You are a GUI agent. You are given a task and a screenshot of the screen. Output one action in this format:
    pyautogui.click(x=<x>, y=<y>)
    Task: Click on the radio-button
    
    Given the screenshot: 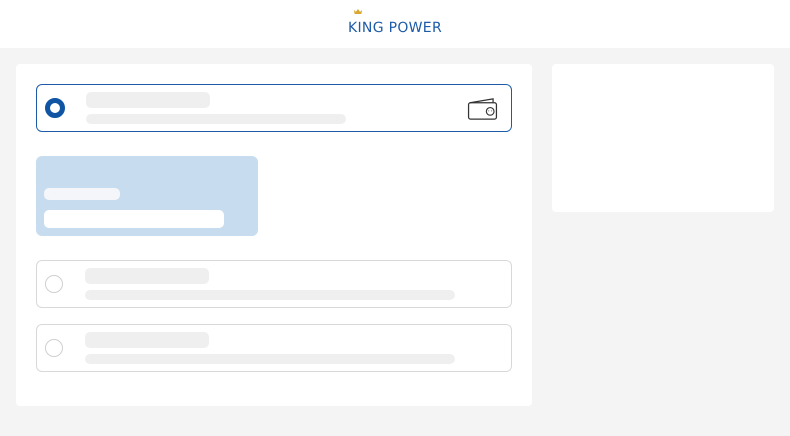 What is the action you would take?
    pyautogui.click(x=55, y=108)
    